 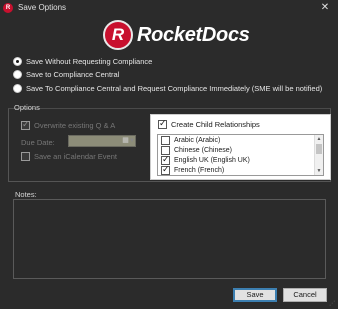 I want to click on language-label: French (French), so click(x=199, y=170).